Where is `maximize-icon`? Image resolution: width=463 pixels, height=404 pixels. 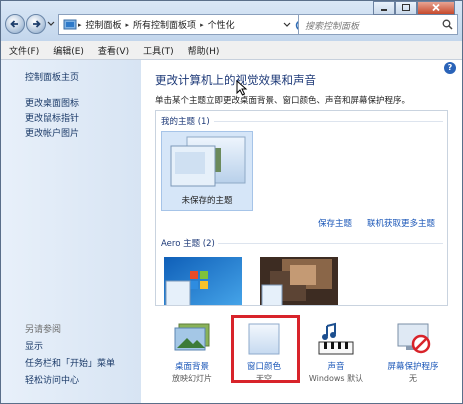 maximize-icon is located at coordinates (406, 7).